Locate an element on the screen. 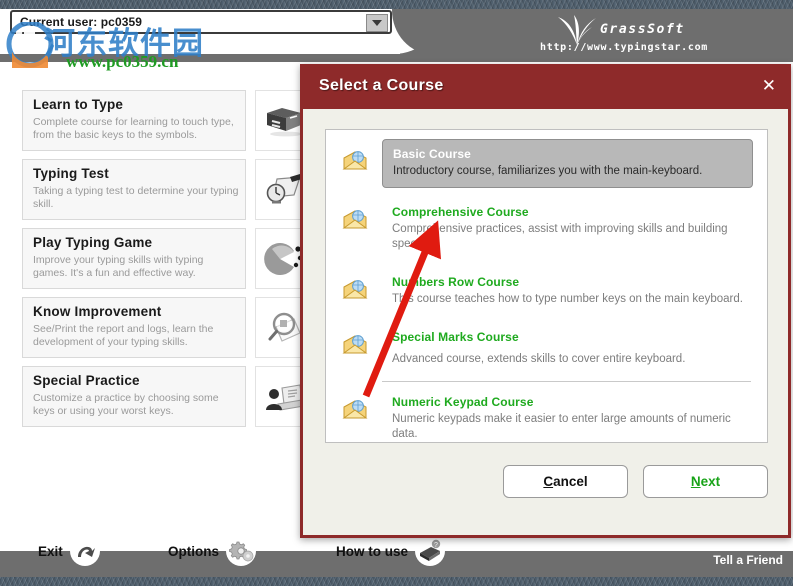  brand-logo: GrassSoft http://www.typingstar.com is located at coordinates (665, 37).